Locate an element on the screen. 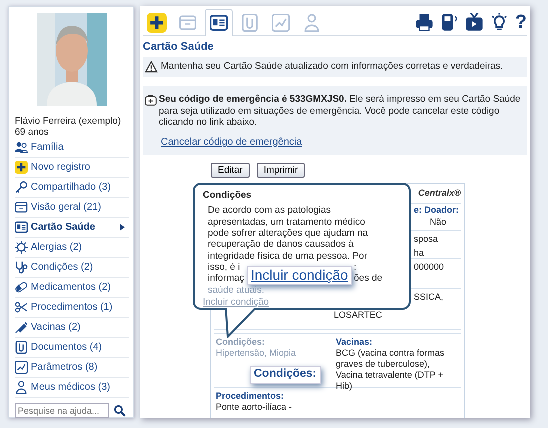 This screenshot has width=548, height=428. search-icon is located at coordinates (120, 410).